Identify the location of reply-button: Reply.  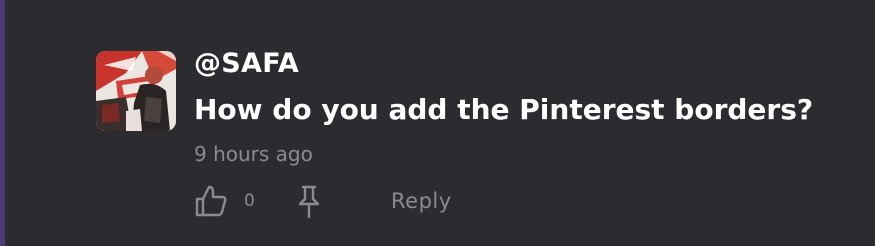
(421, 201).